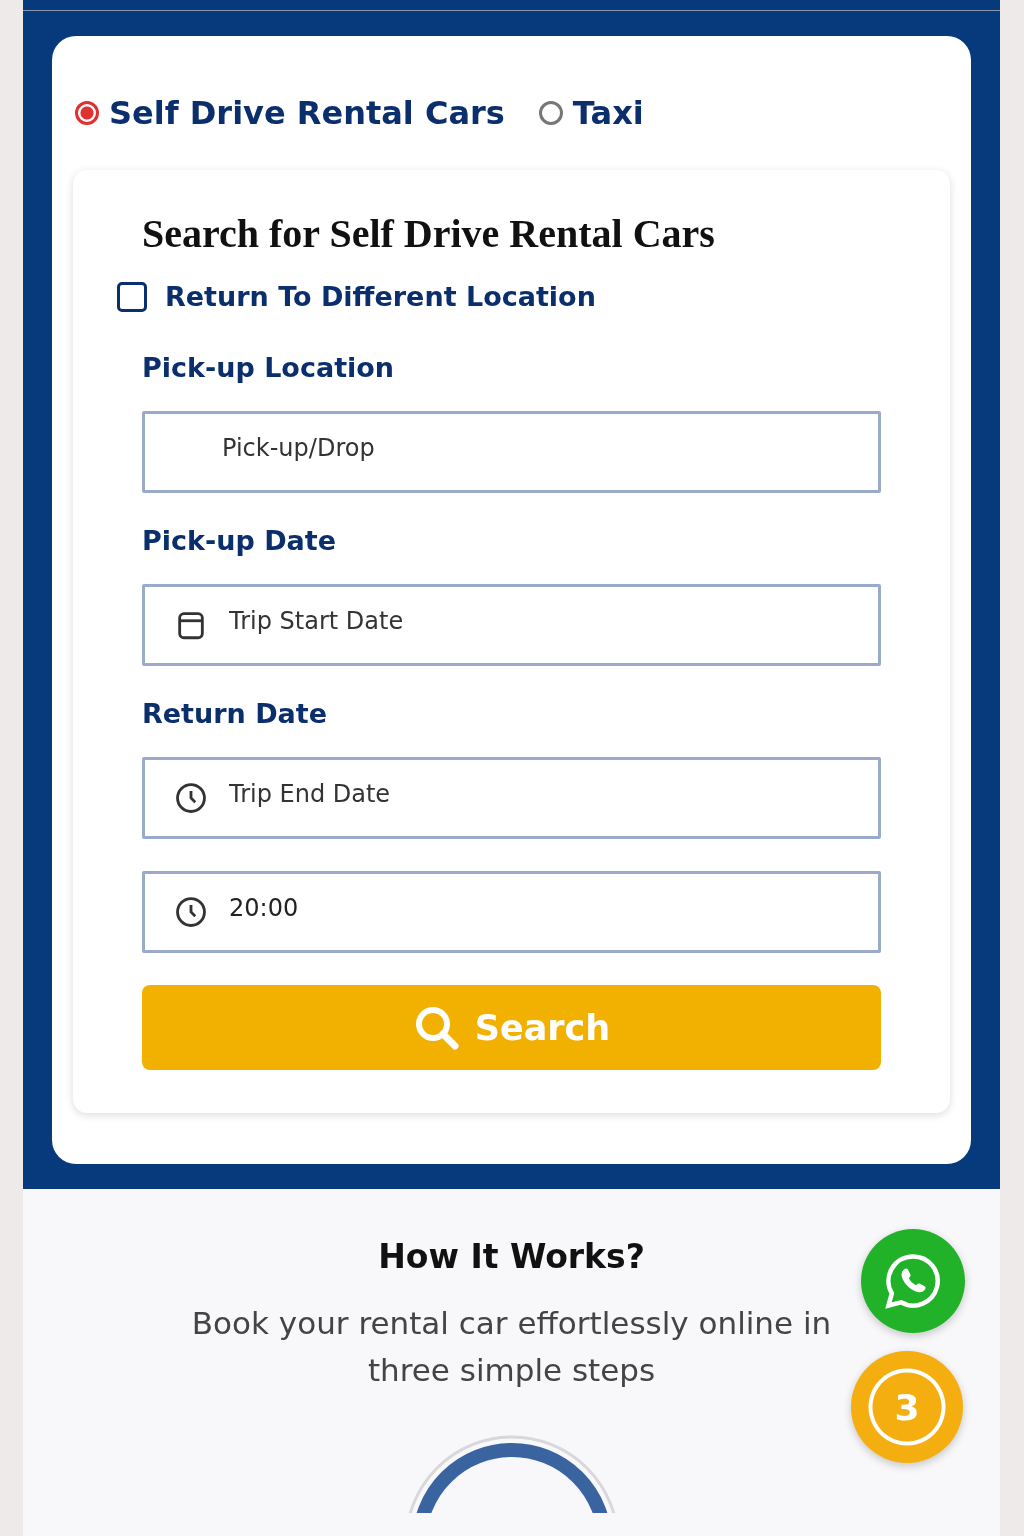  Describe the element at coordinates (239, 540) in the screenshot. I see `field-label: Pick-up Date` at that location.